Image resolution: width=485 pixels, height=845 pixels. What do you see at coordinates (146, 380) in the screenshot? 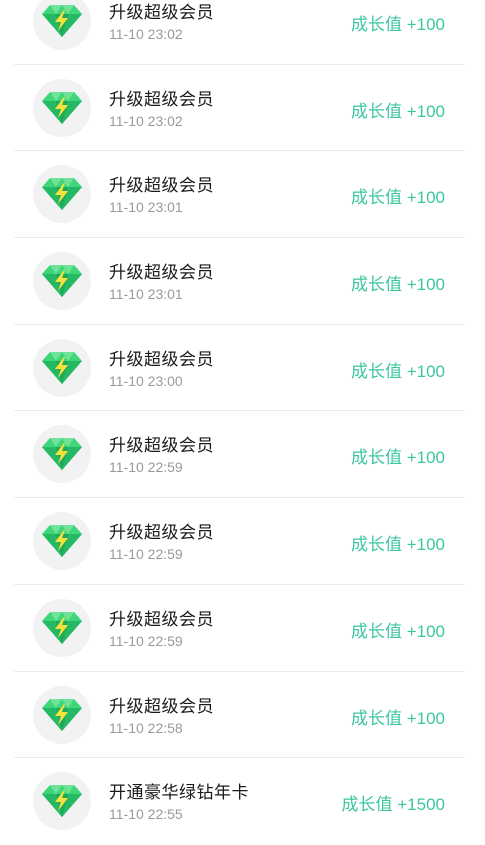
I see `record-time: 11-10 23:00` at bounding box center [146, 380].